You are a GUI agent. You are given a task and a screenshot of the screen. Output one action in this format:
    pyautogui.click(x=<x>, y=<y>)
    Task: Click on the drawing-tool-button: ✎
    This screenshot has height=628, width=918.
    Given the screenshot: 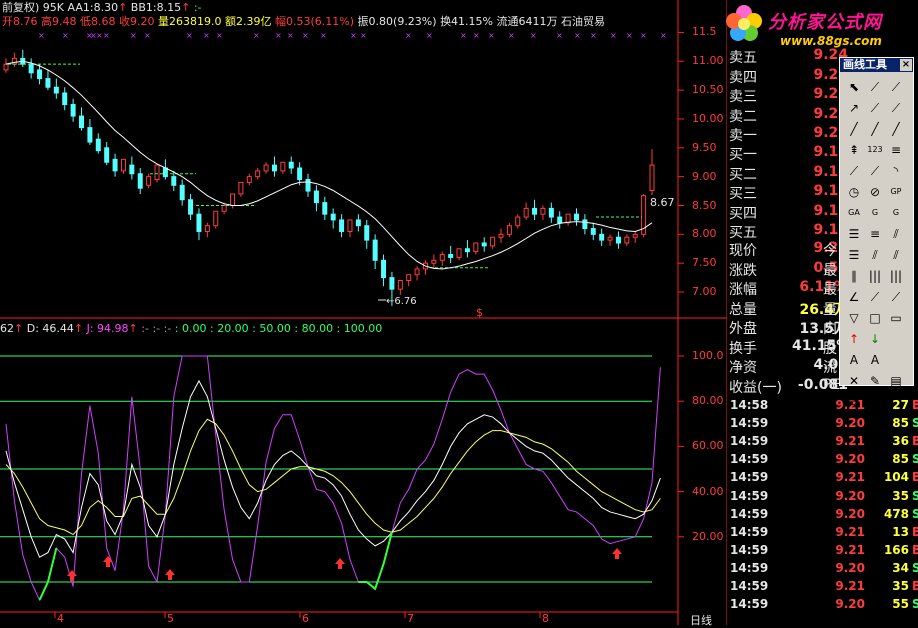 What is the action you would take?
    pyautogui.click(x=875, y=381)
    